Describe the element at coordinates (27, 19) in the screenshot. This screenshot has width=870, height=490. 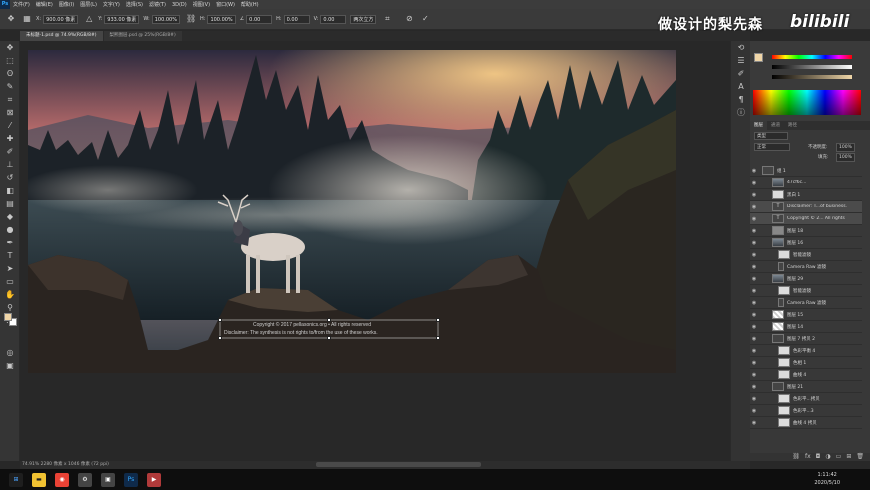
I see `reference-point-icon: ▦` at that location.